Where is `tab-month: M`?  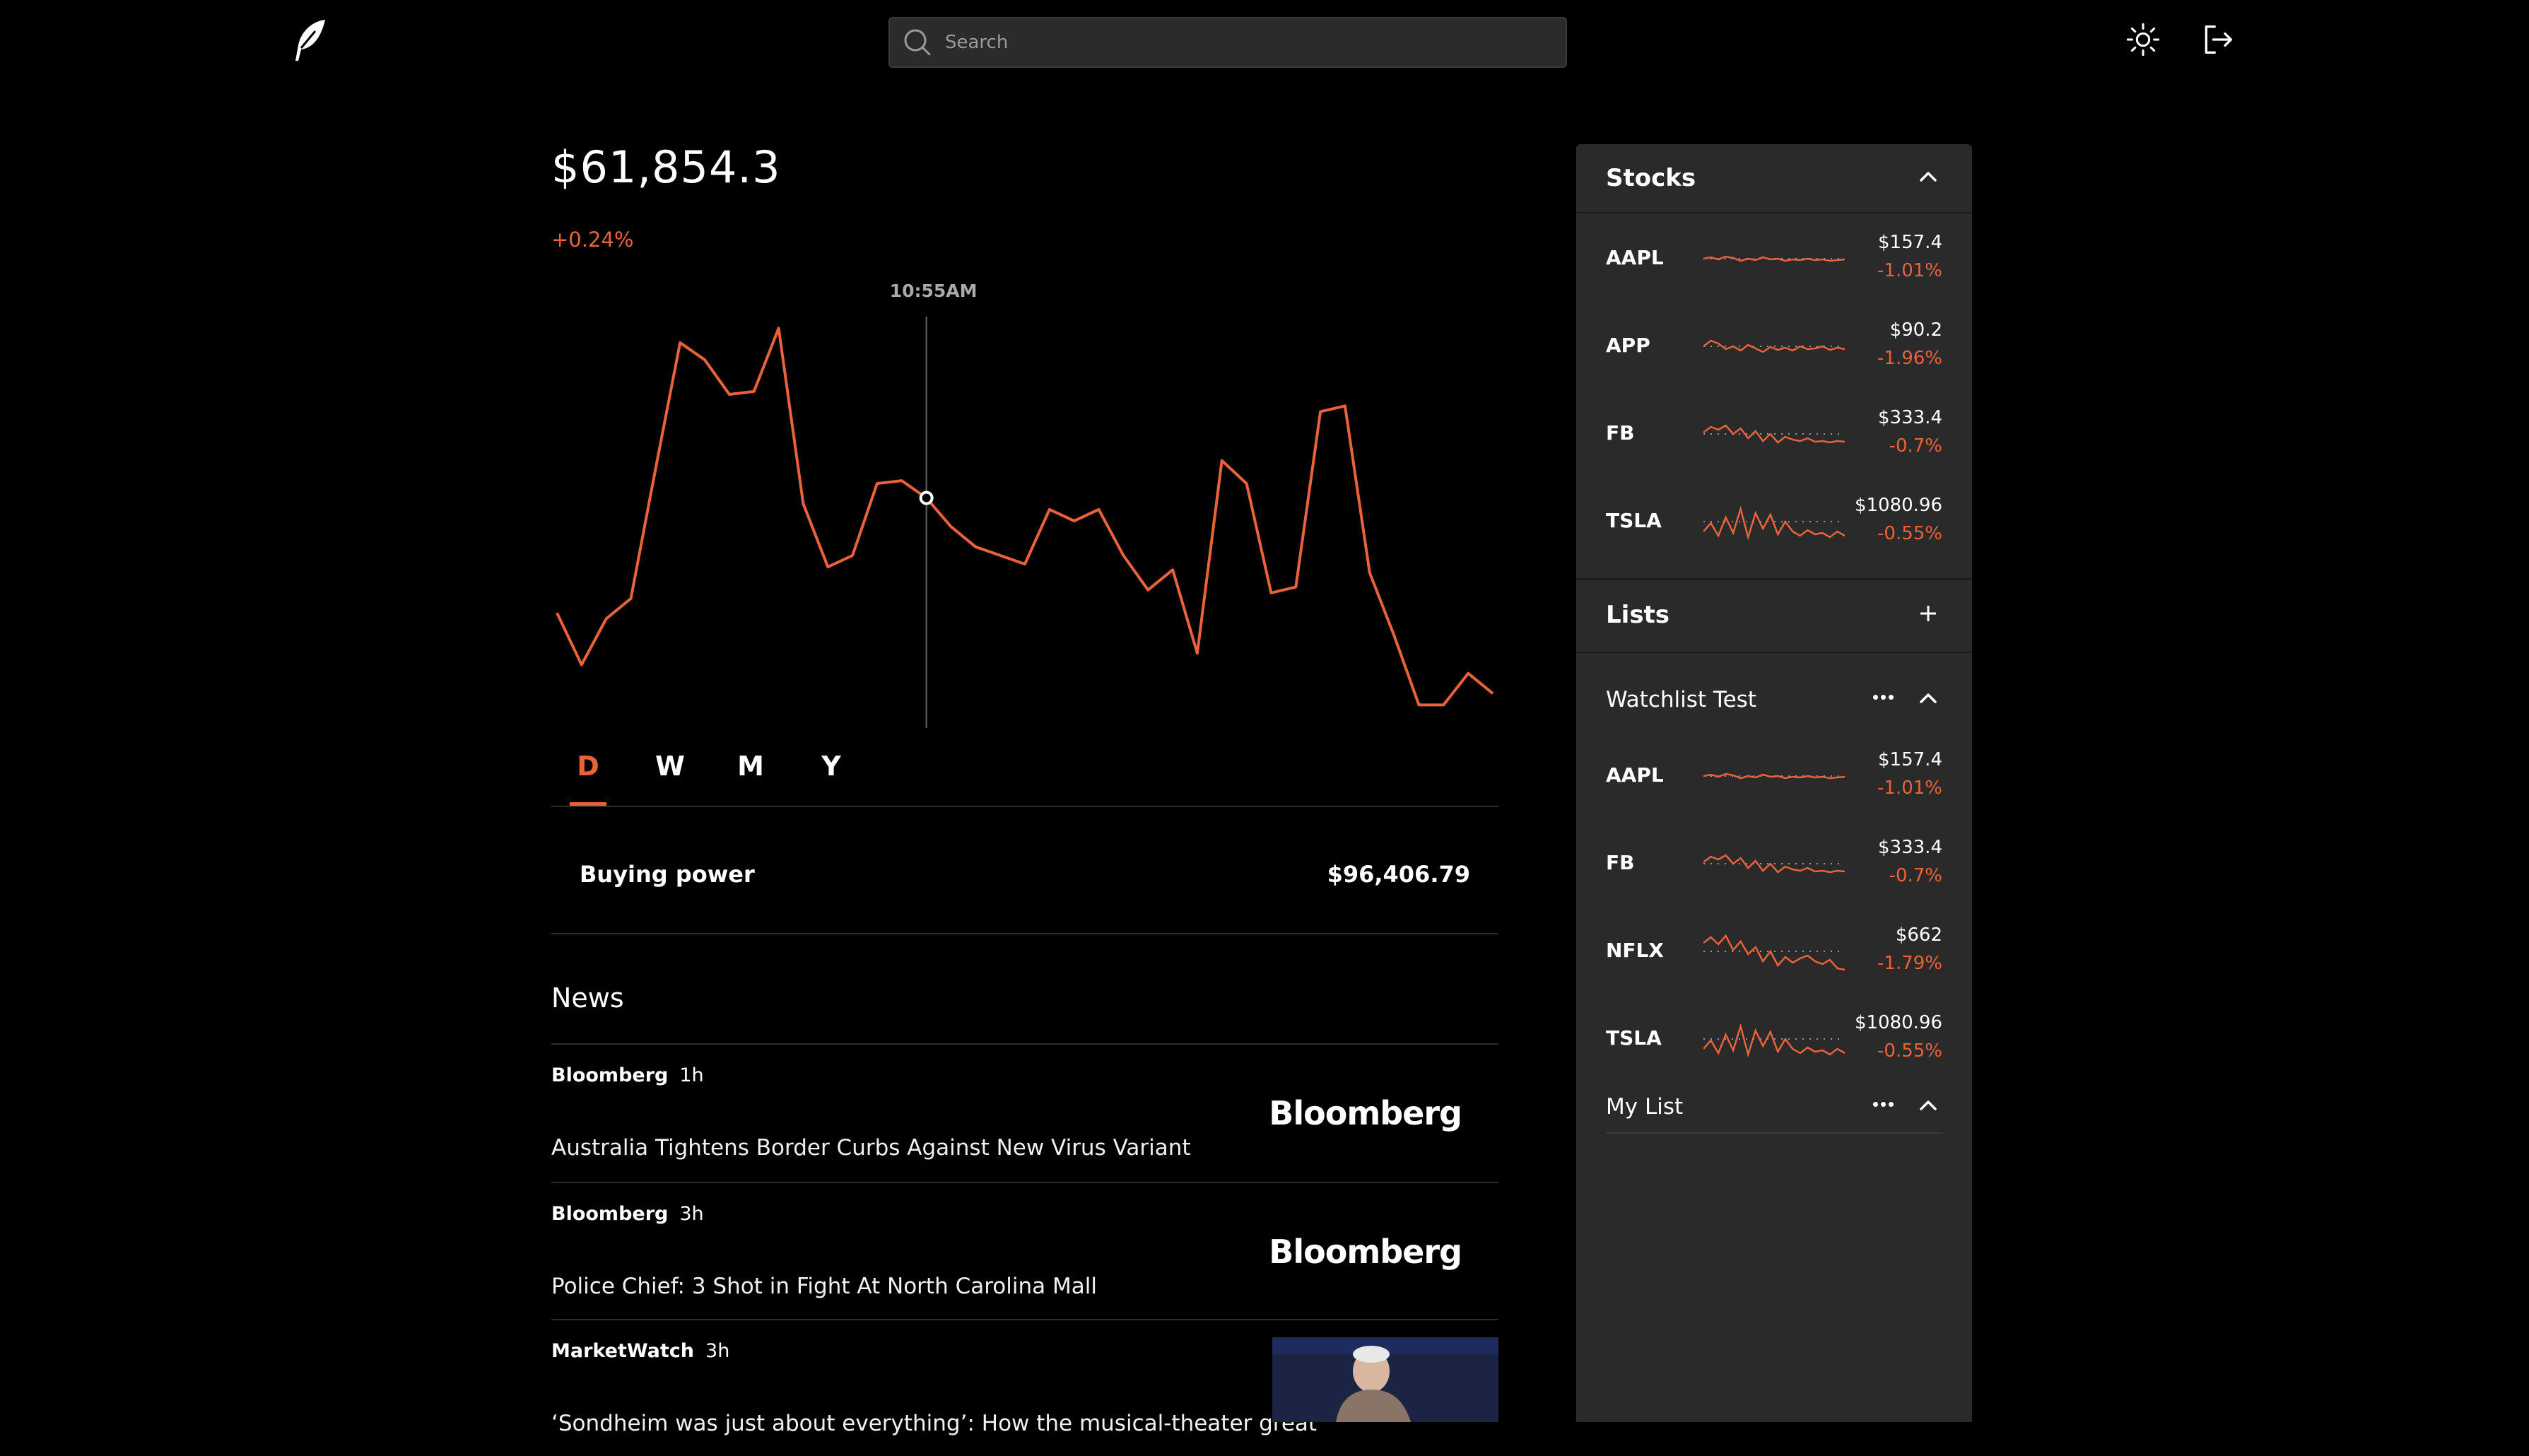
tab-month: M is located at coordinates (750, 766).